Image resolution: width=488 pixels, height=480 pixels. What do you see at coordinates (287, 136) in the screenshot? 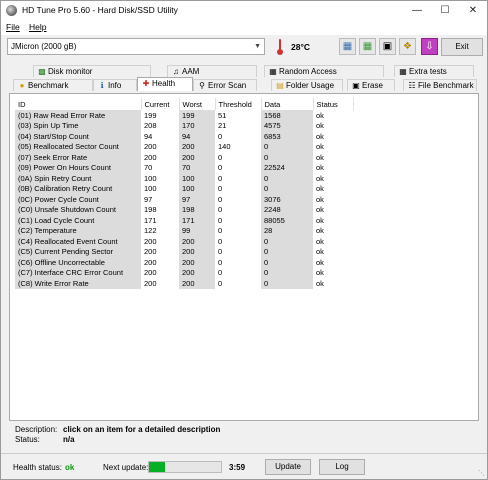
I see `cell-data: 6853` at bounding box center [287, 136].